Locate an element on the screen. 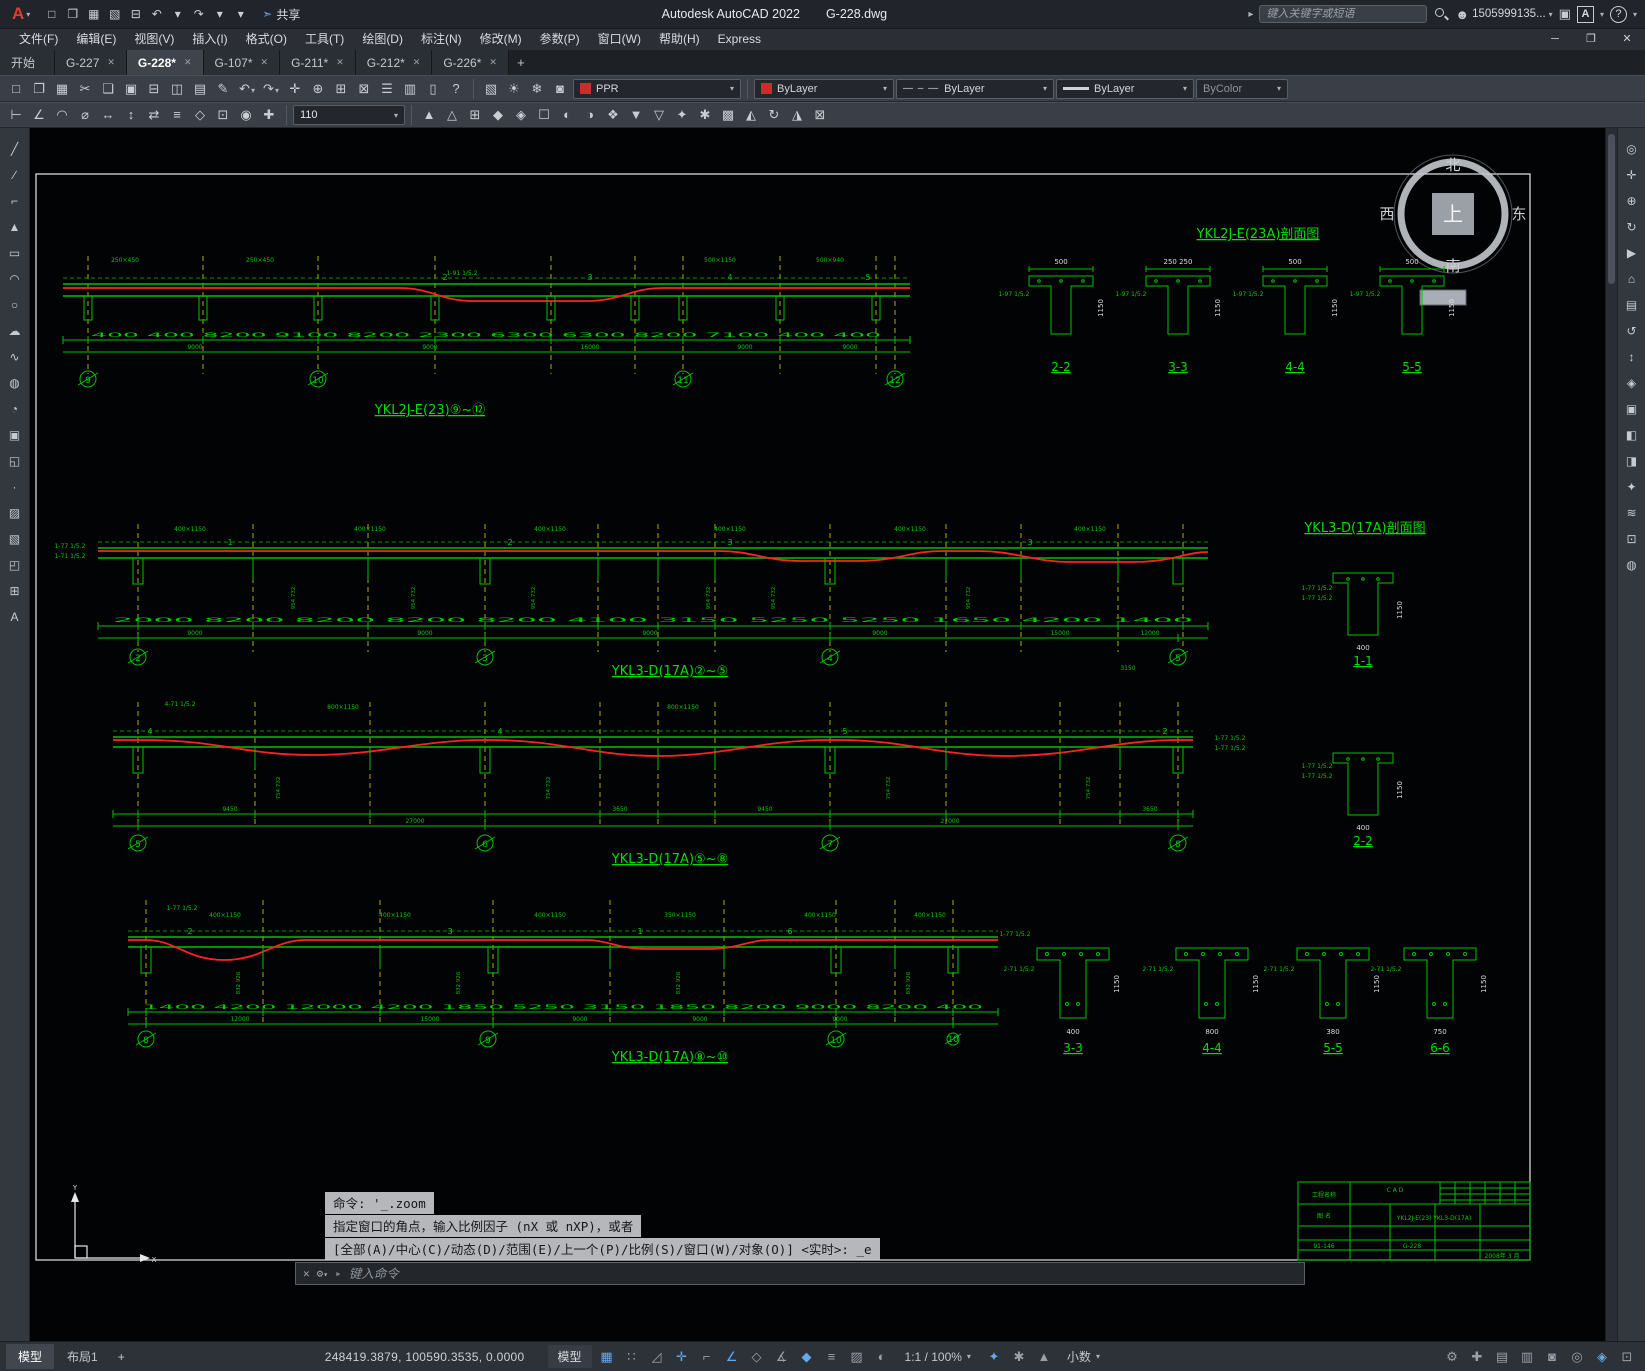 The height and width of the screenshot is (1371, 1645). layers-panel-icon: ▤ is located at coordinates (1632, 305).